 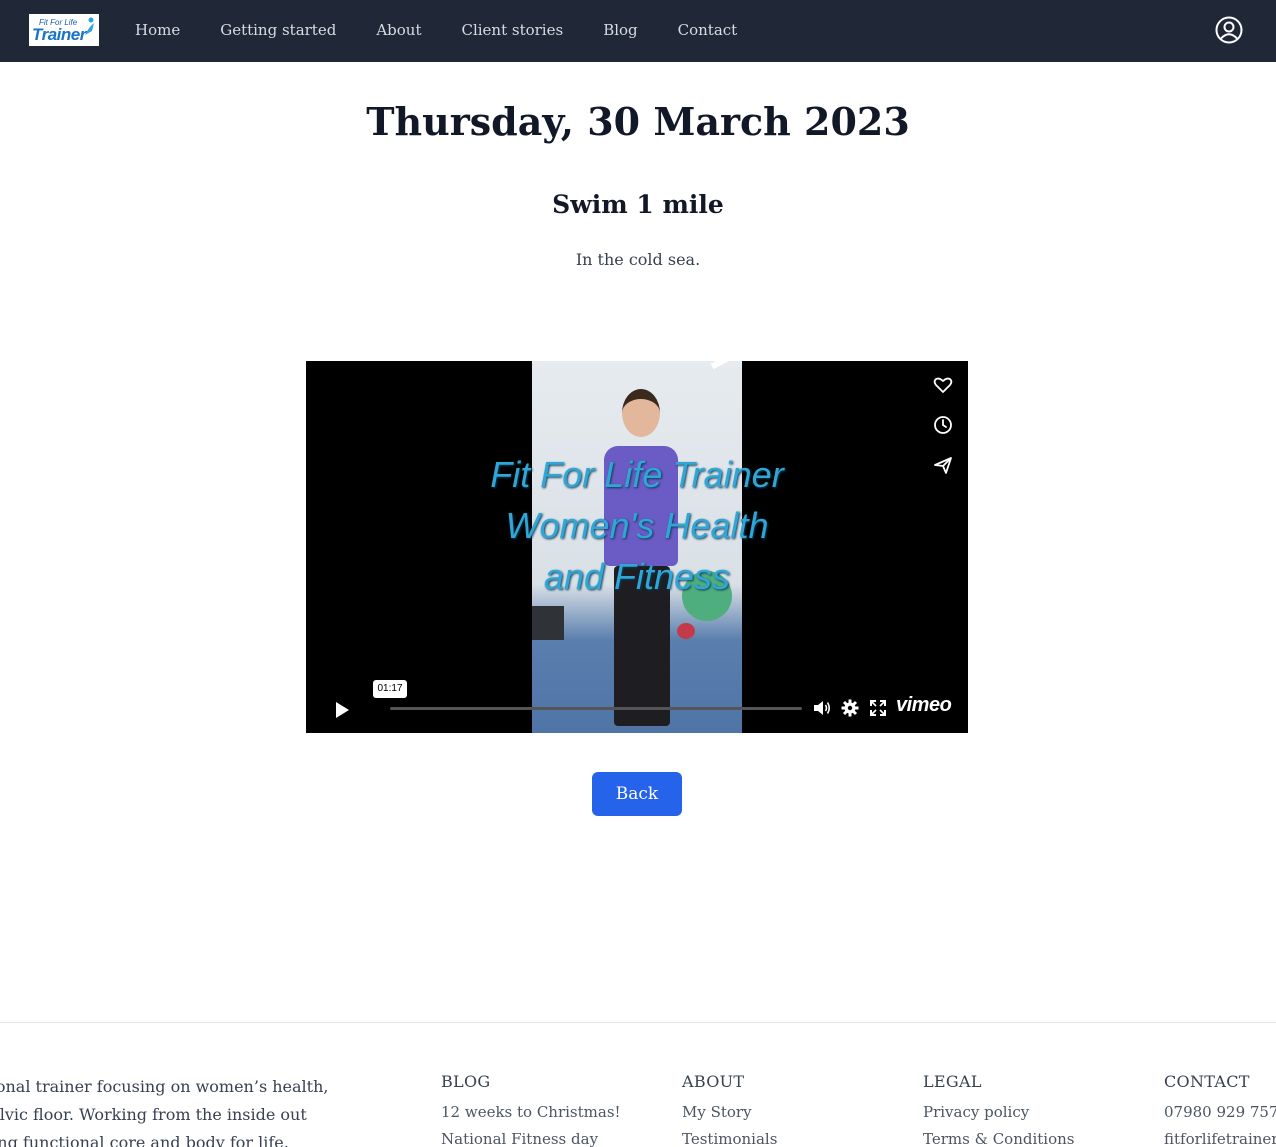 What do you see at coordinates (686, 631) in the screenshot?
I see `kettlebell` at bounding box center [686, 631].